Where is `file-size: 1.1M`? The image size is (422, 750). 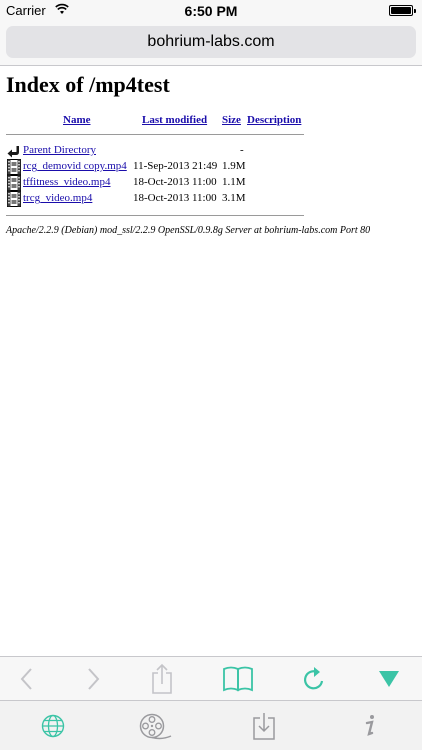
file-size: 1.1M is located at coordinates (234, 182).